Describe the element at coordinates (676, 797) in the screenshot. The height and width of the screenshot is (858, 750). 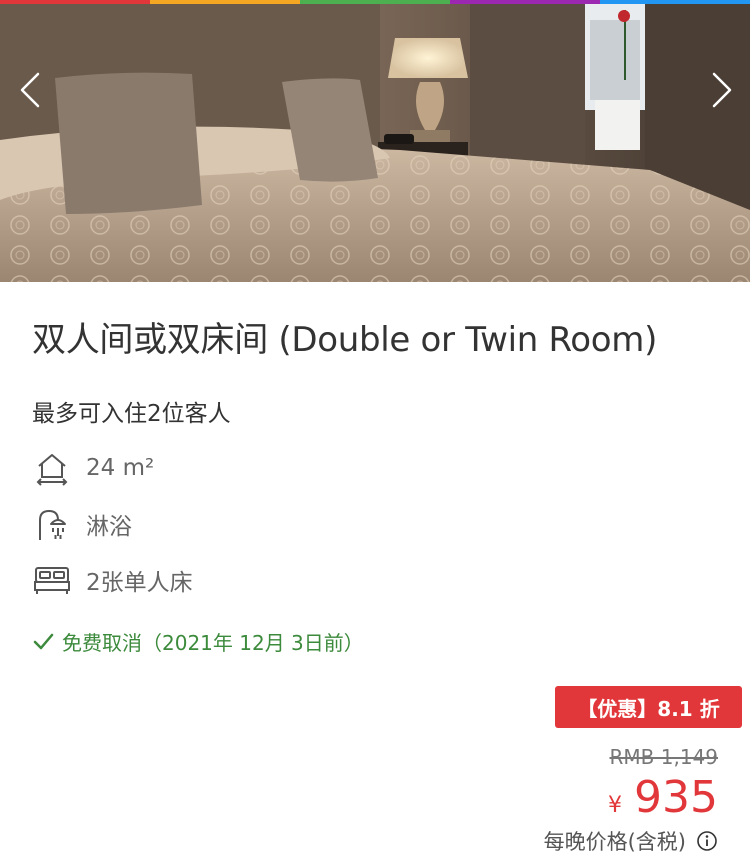
I see `price-amount: 935` at that location.